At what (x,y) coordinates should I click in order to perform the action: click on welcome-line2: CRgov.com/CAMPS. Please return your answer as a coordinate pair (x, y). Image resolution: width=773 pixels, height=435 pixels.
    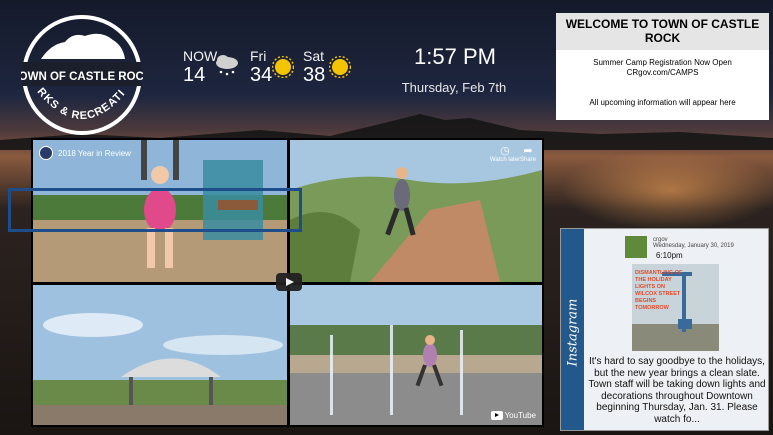
    Looking at the image, I should click on (662, 72).